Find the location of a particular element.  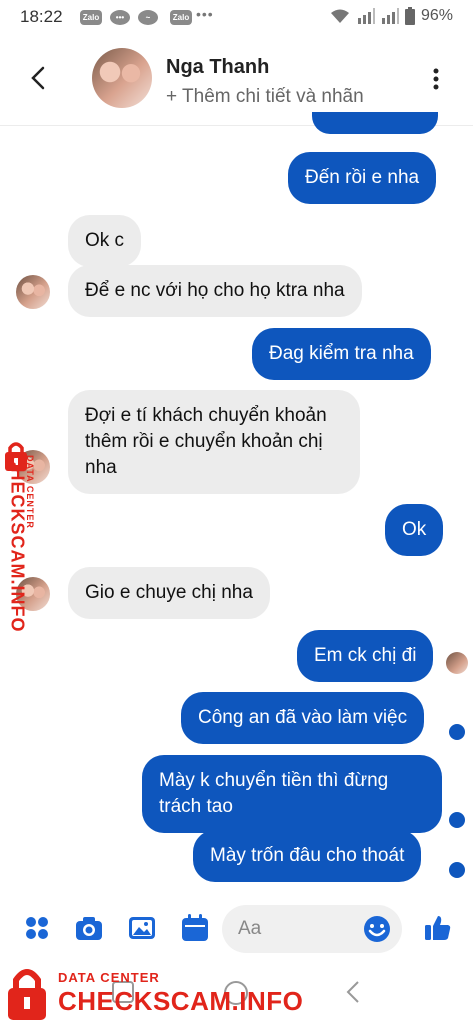

watermark-bottom-small: DATA CENTER is located at coordinates (109, 977).